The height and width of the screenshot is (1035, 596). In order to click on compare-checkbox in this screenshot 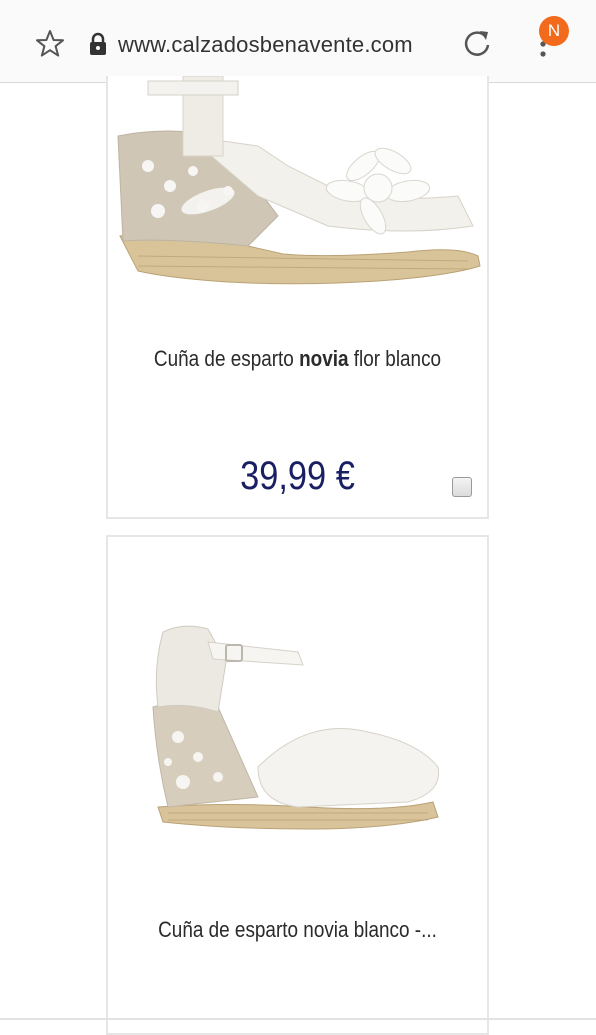, I will do `click(462, 487)`.